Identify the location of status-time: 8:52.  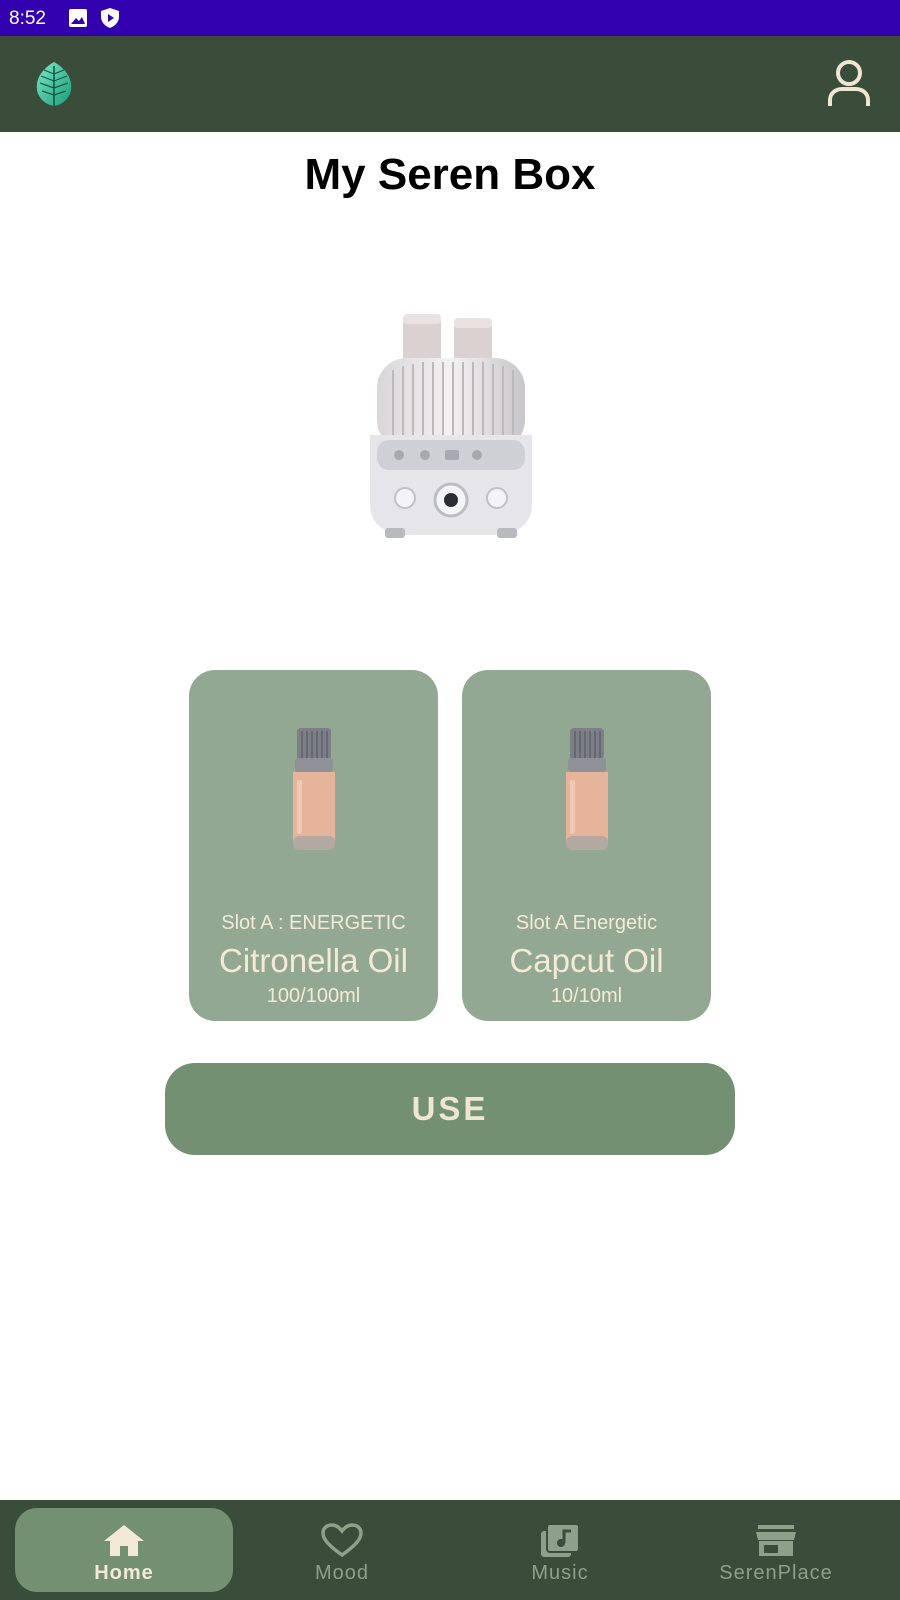
(27, 18).